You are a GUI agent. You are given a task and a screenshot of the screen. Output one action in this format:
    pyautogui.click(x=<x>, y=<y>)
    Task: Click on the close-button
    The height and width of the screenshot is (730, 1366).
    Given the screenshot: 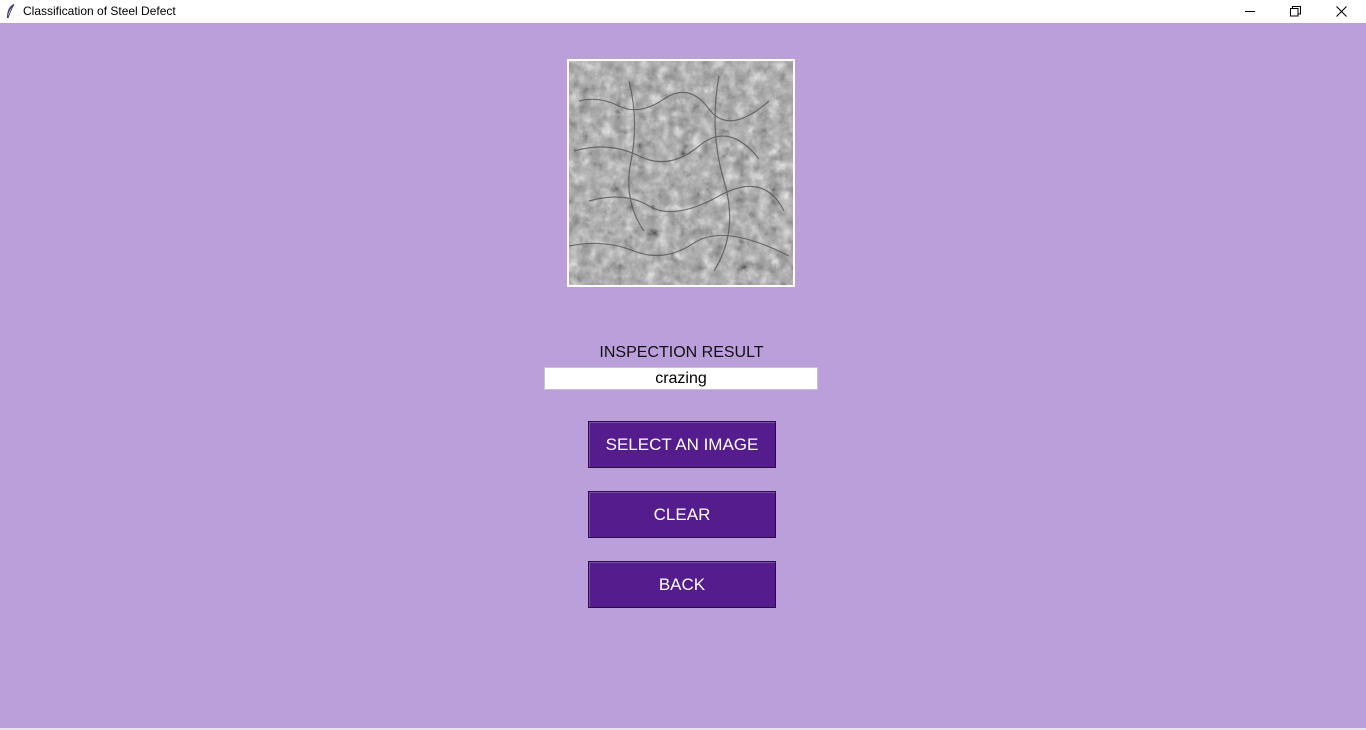 What is the action you would take?
    pyautogui.click(x=1341, y=11)
    